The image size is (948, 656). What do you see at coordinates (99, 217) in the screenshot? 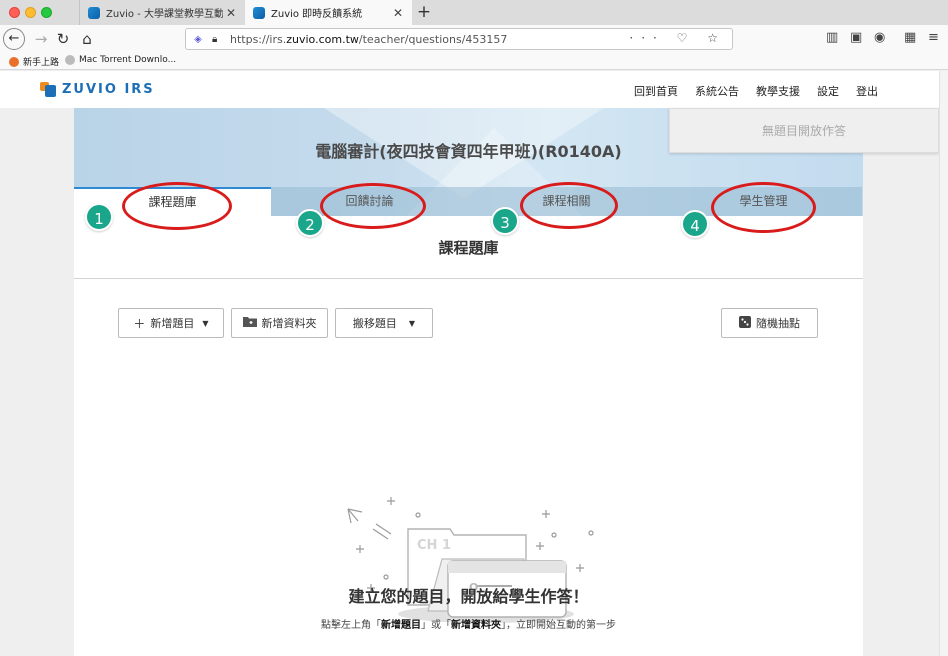
I see `annotation-badge-1: 1` at bounding box center [99, 217].